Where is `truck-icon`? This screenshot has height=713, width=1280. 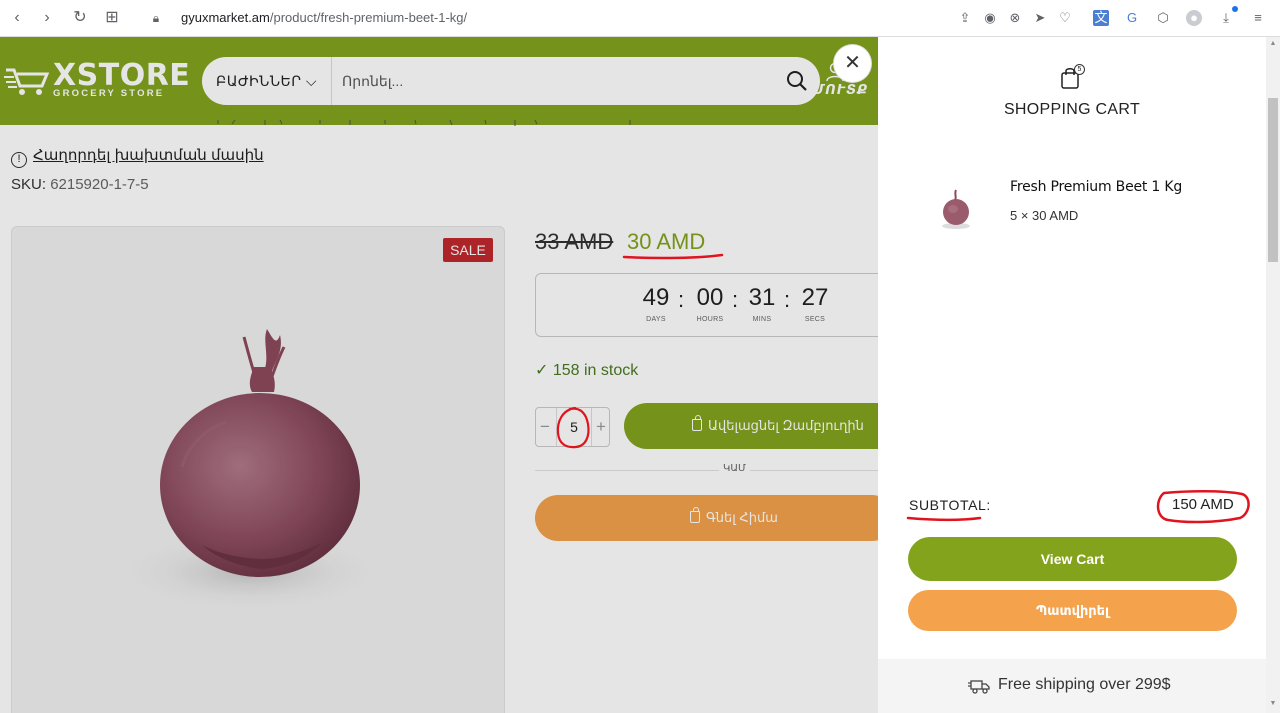
truck-icon is located at coordinates (979, 687).